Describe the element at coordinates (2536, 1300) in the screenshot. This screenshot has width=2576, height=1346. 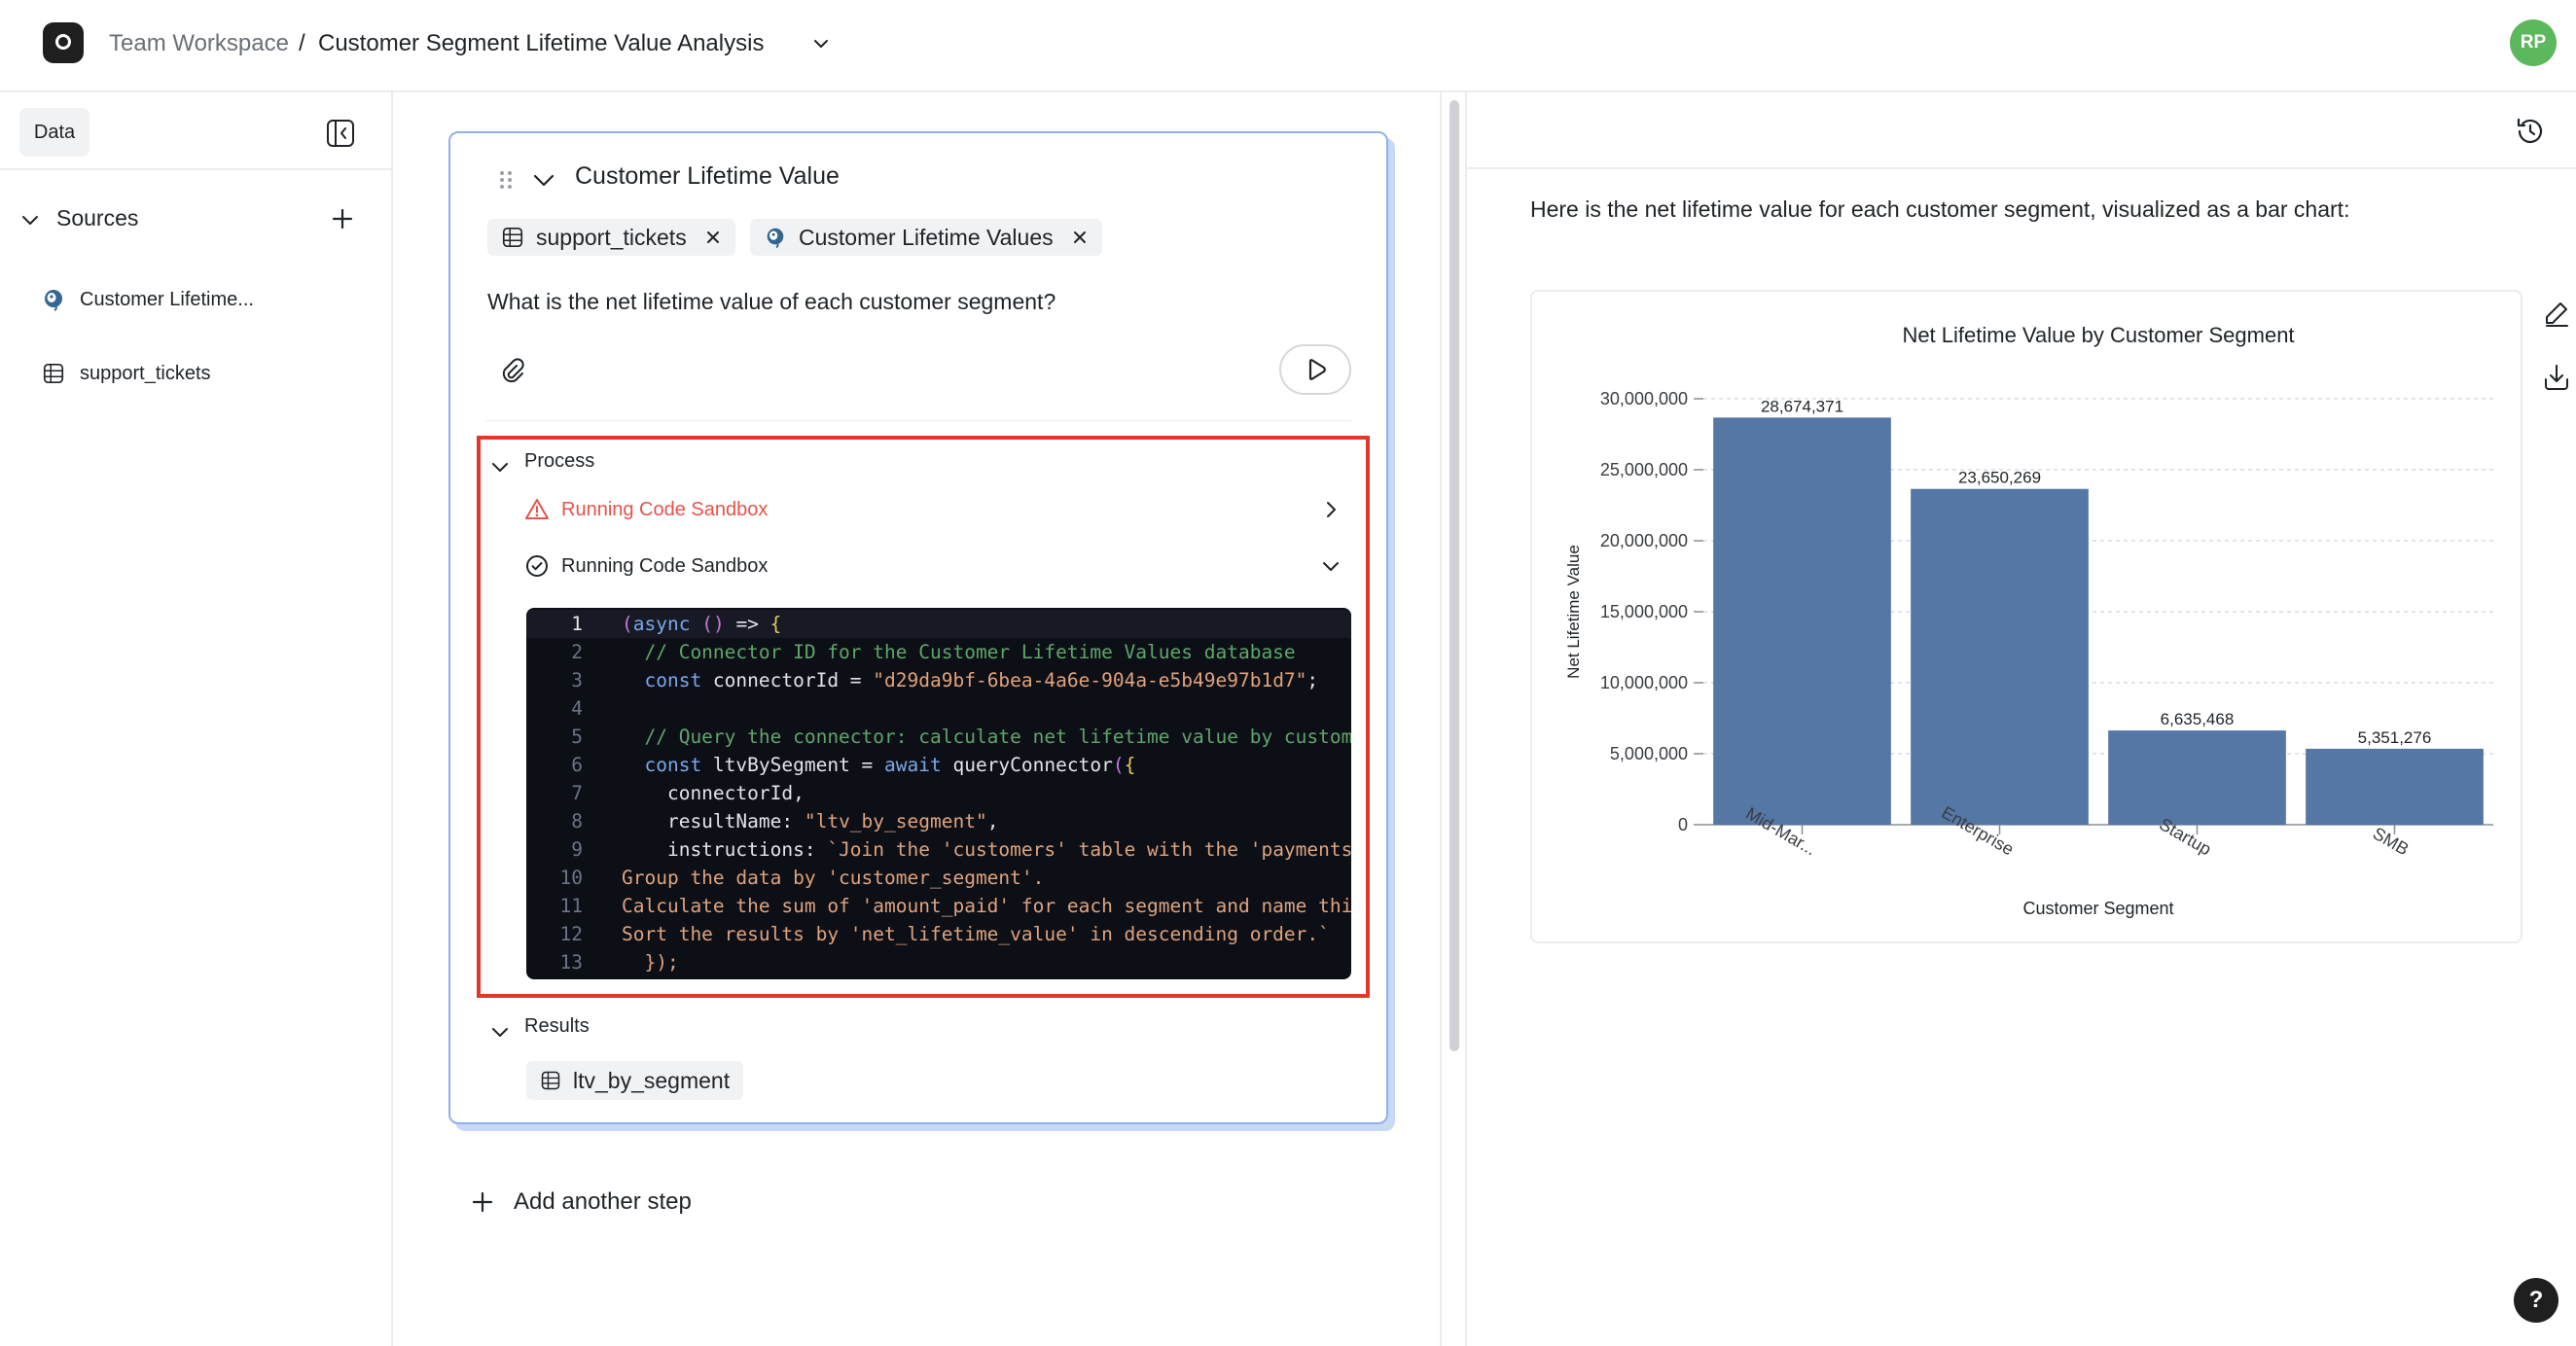
I see `help-button: ?` at that location.